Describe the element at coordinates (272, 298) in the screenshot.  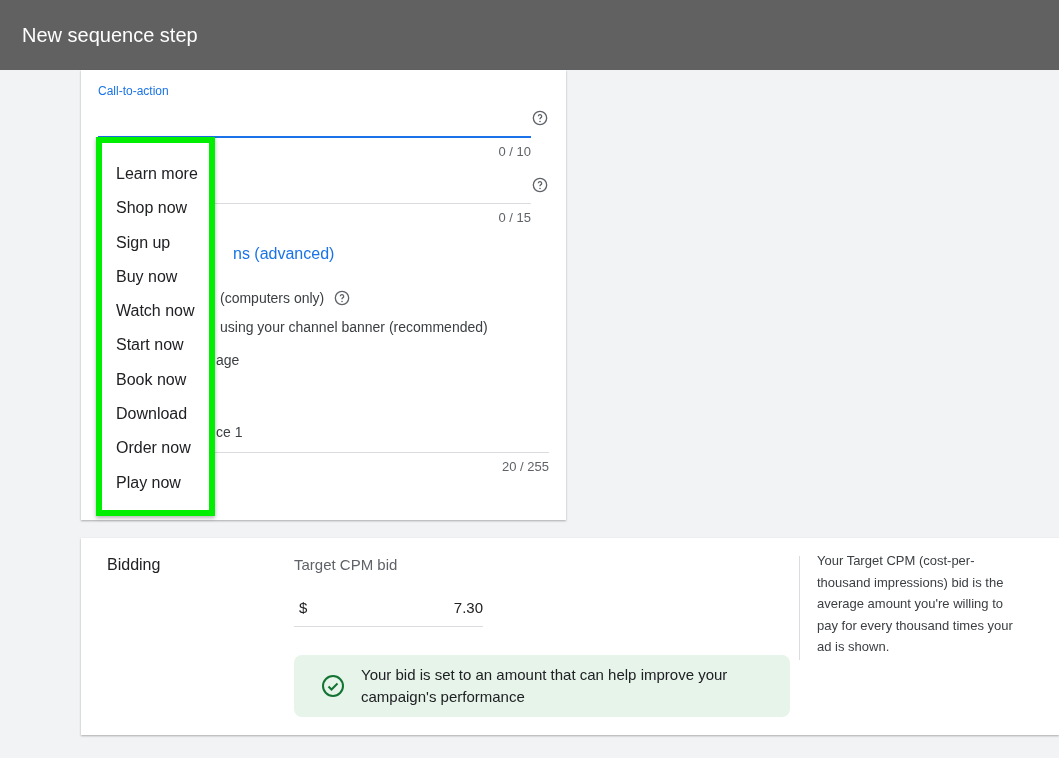
I see `companion-label: (computers only)` at that location.